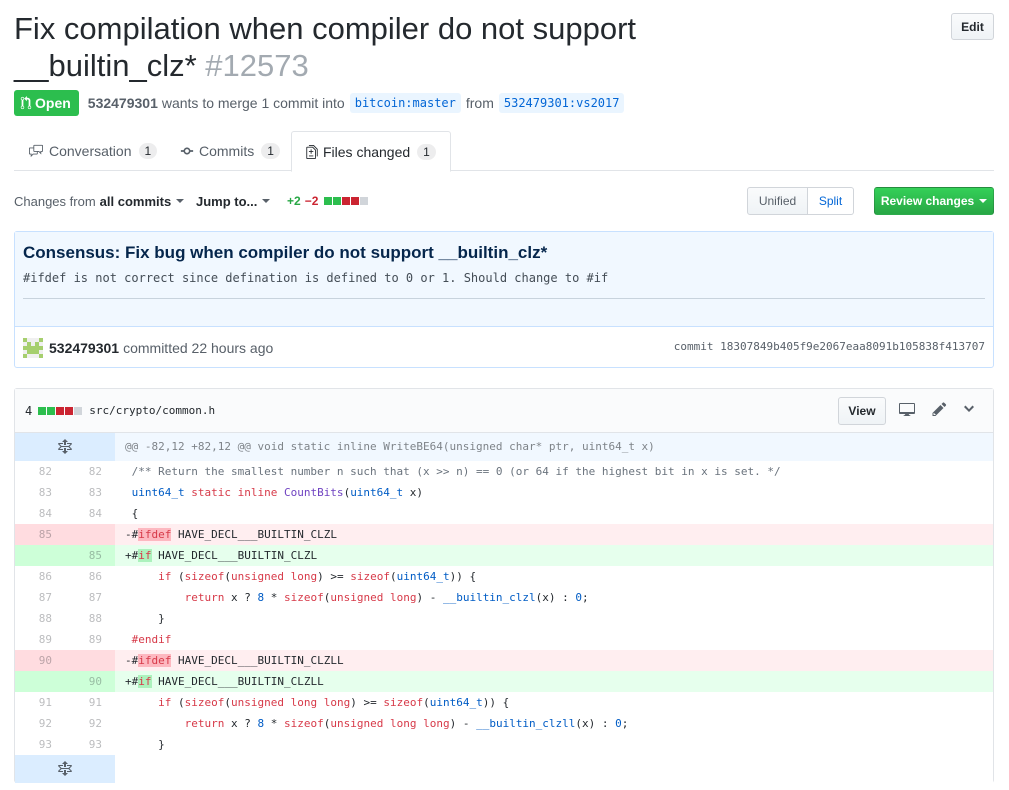 The width and height of the screenshot is (1009, 790). I want to click on code-line: }, so click(554, 744).